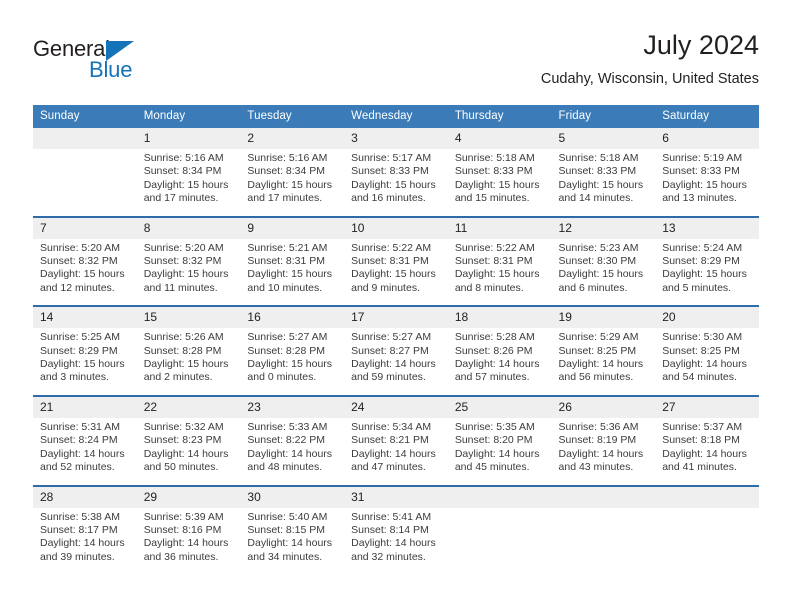  Describe the element at coordinates (597, 440) in the screenshot. I see `sunset-text: Sunset: 8:19 PM` at that location.